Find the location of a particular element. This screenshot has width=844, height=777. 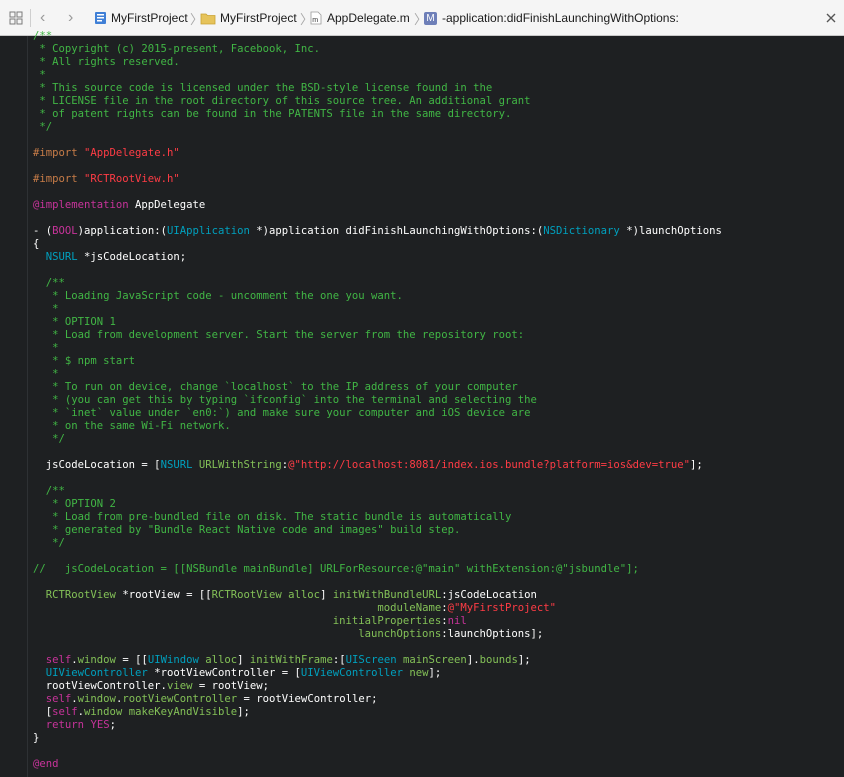

forward-chevron-icon: › is located at coordinates (70, 18).